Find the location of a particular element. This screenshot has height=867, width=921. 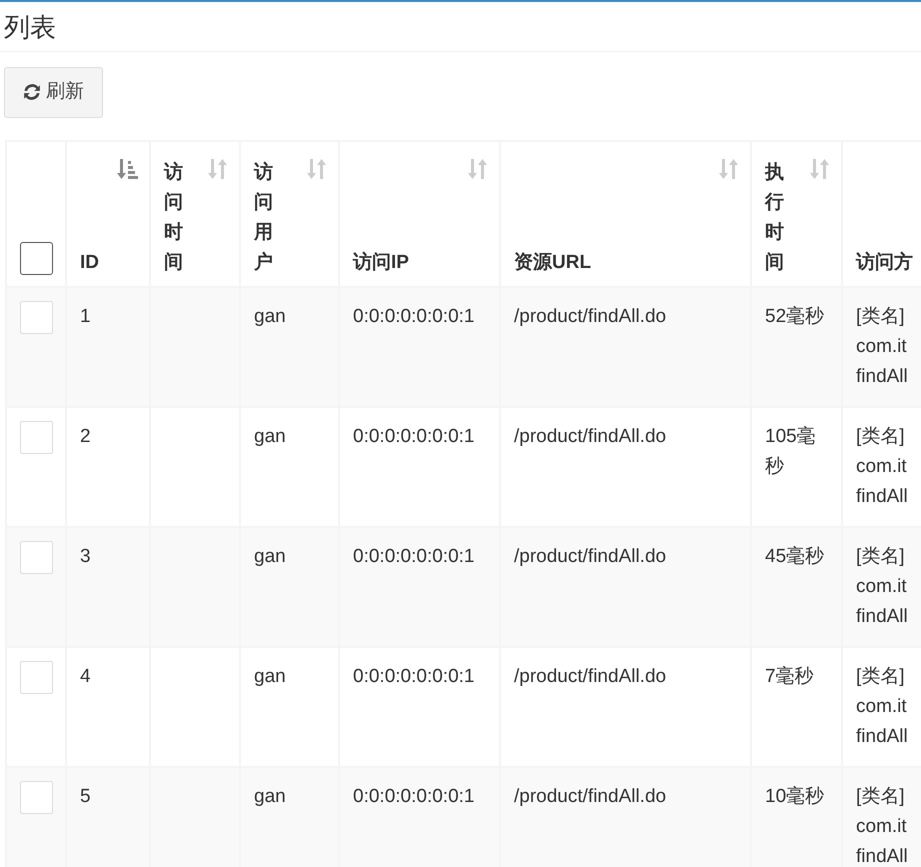

table-cell: 3 is located at coordinates (108, 586).